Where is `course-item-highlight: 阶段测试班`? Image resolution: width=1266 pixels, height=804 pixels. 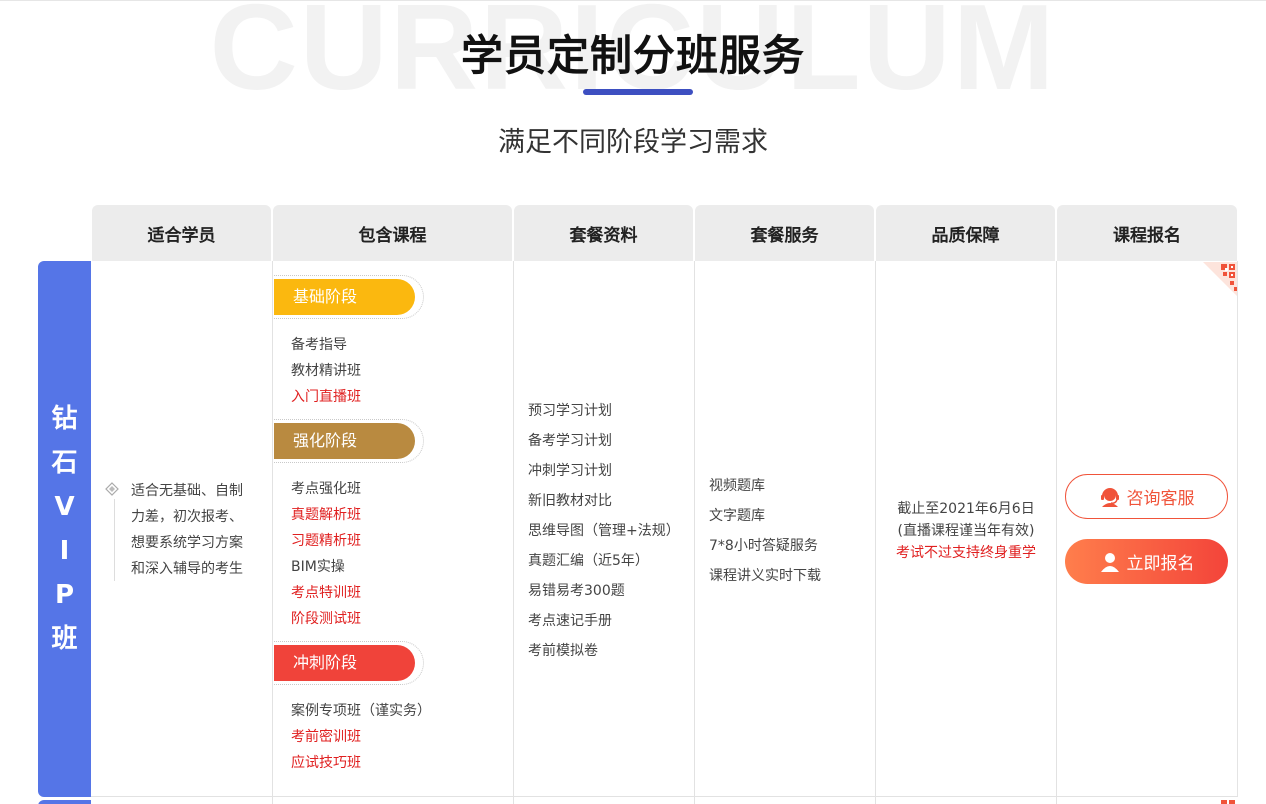 course-item-highlight: 阶段测试班 is located at coordinates (326, 618).